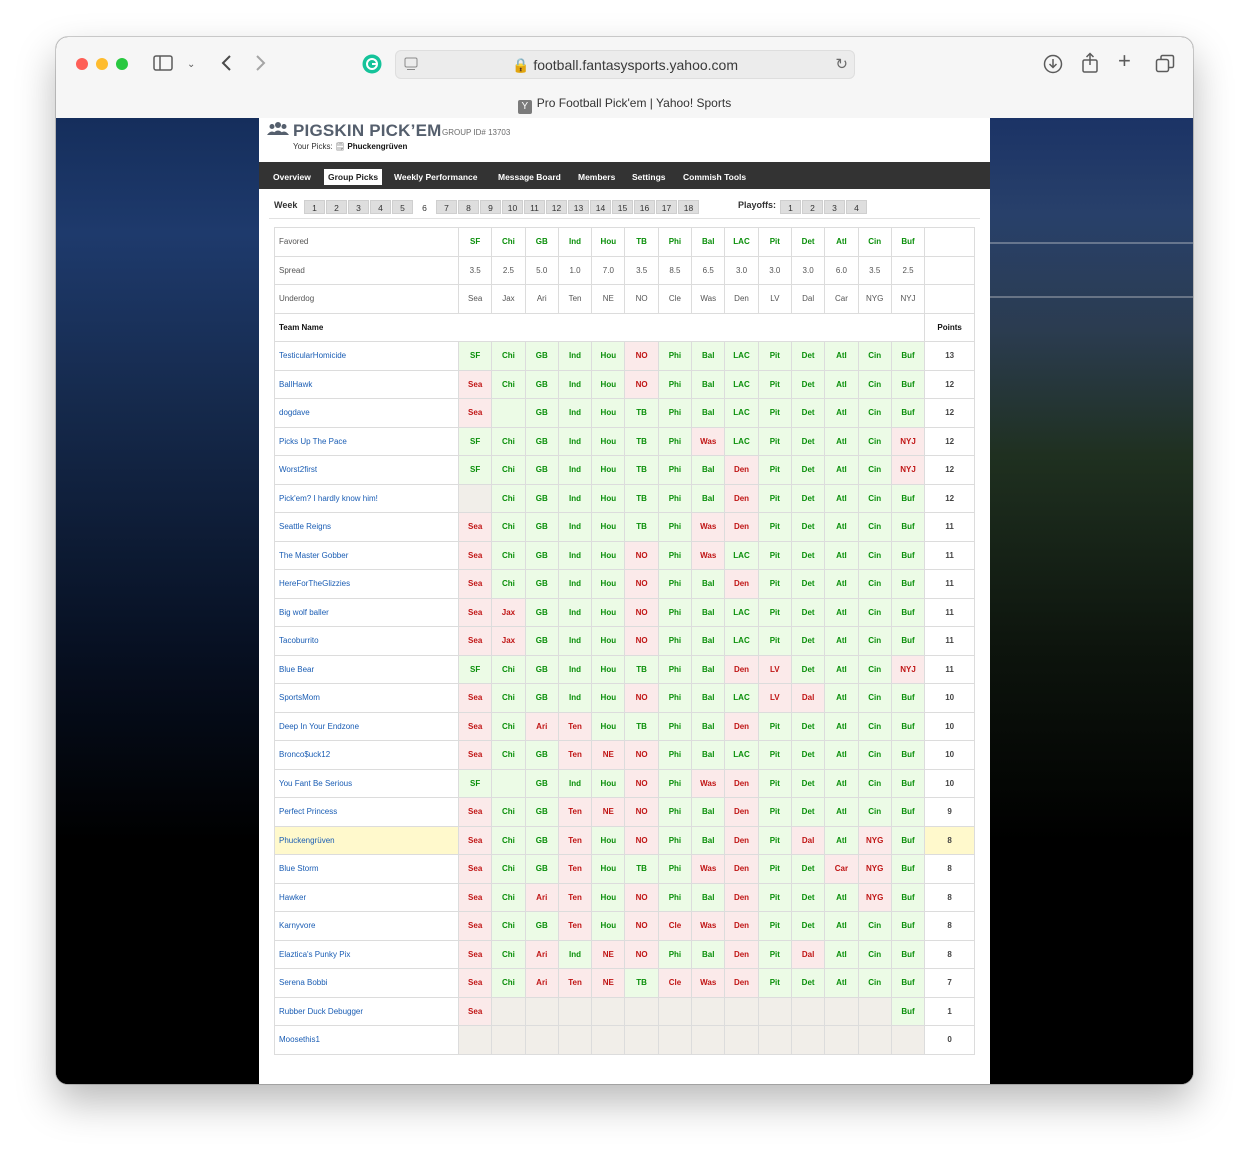  Describe the element at coordinates (714, 177) in the screenshot. I see `nav-commish-tools: Commish Tools` at that location.